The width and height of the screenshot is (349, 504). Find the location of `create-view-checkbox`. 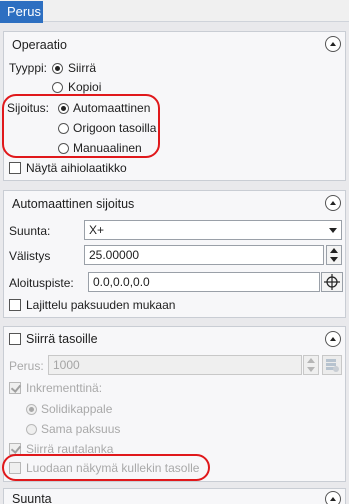

create-view-checkbox is located at coordinates (15, 468).